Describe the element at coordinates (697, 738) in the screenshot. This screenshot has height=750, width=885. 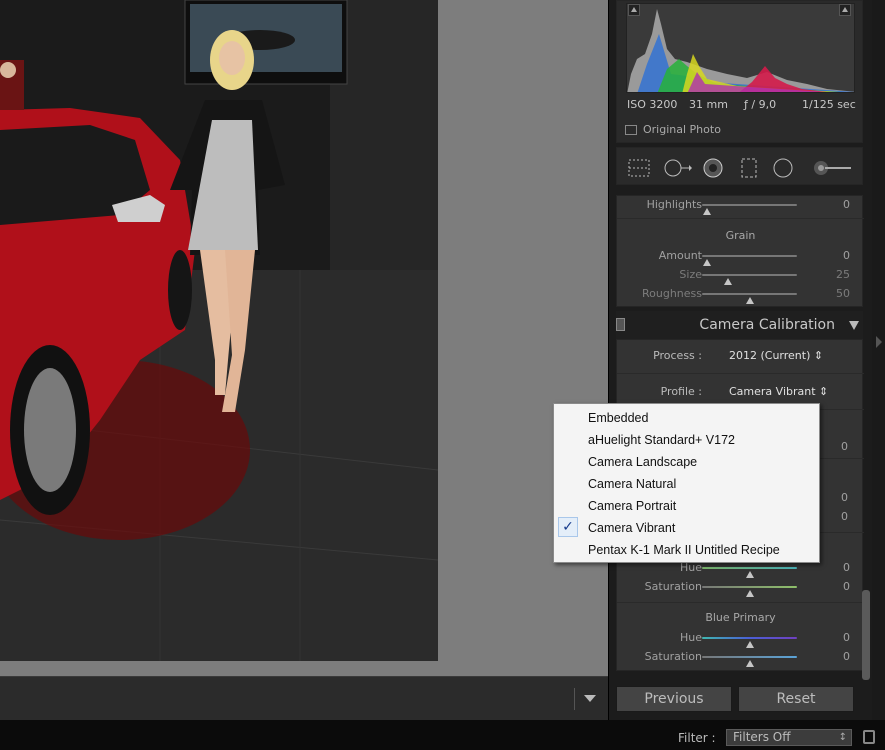
I see `filter-label: Filter :` at that location.